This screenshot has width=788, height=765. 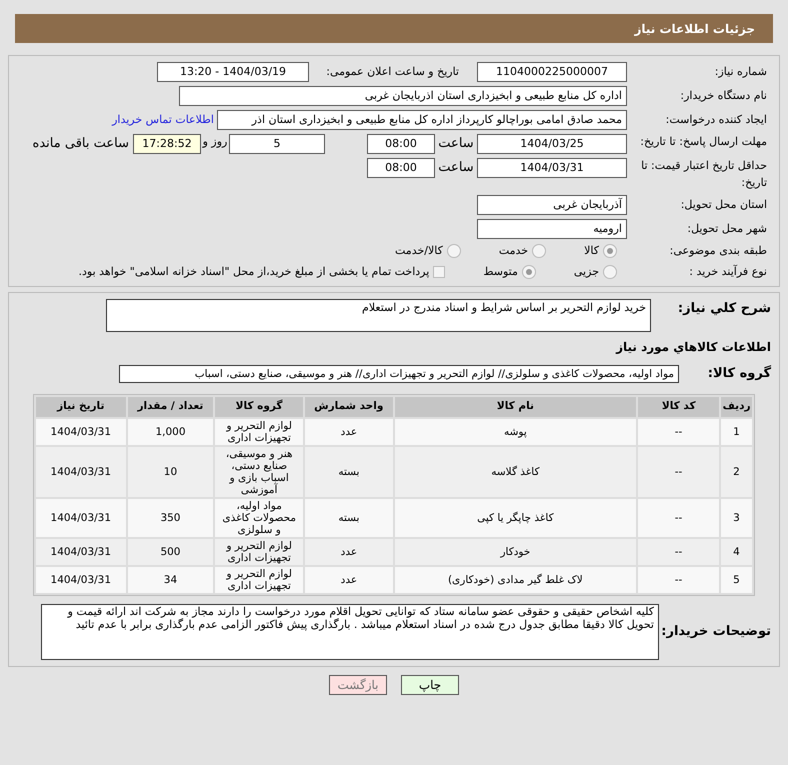 I want to click on field-label: گروه کالا:, so click(x=738, y=373).